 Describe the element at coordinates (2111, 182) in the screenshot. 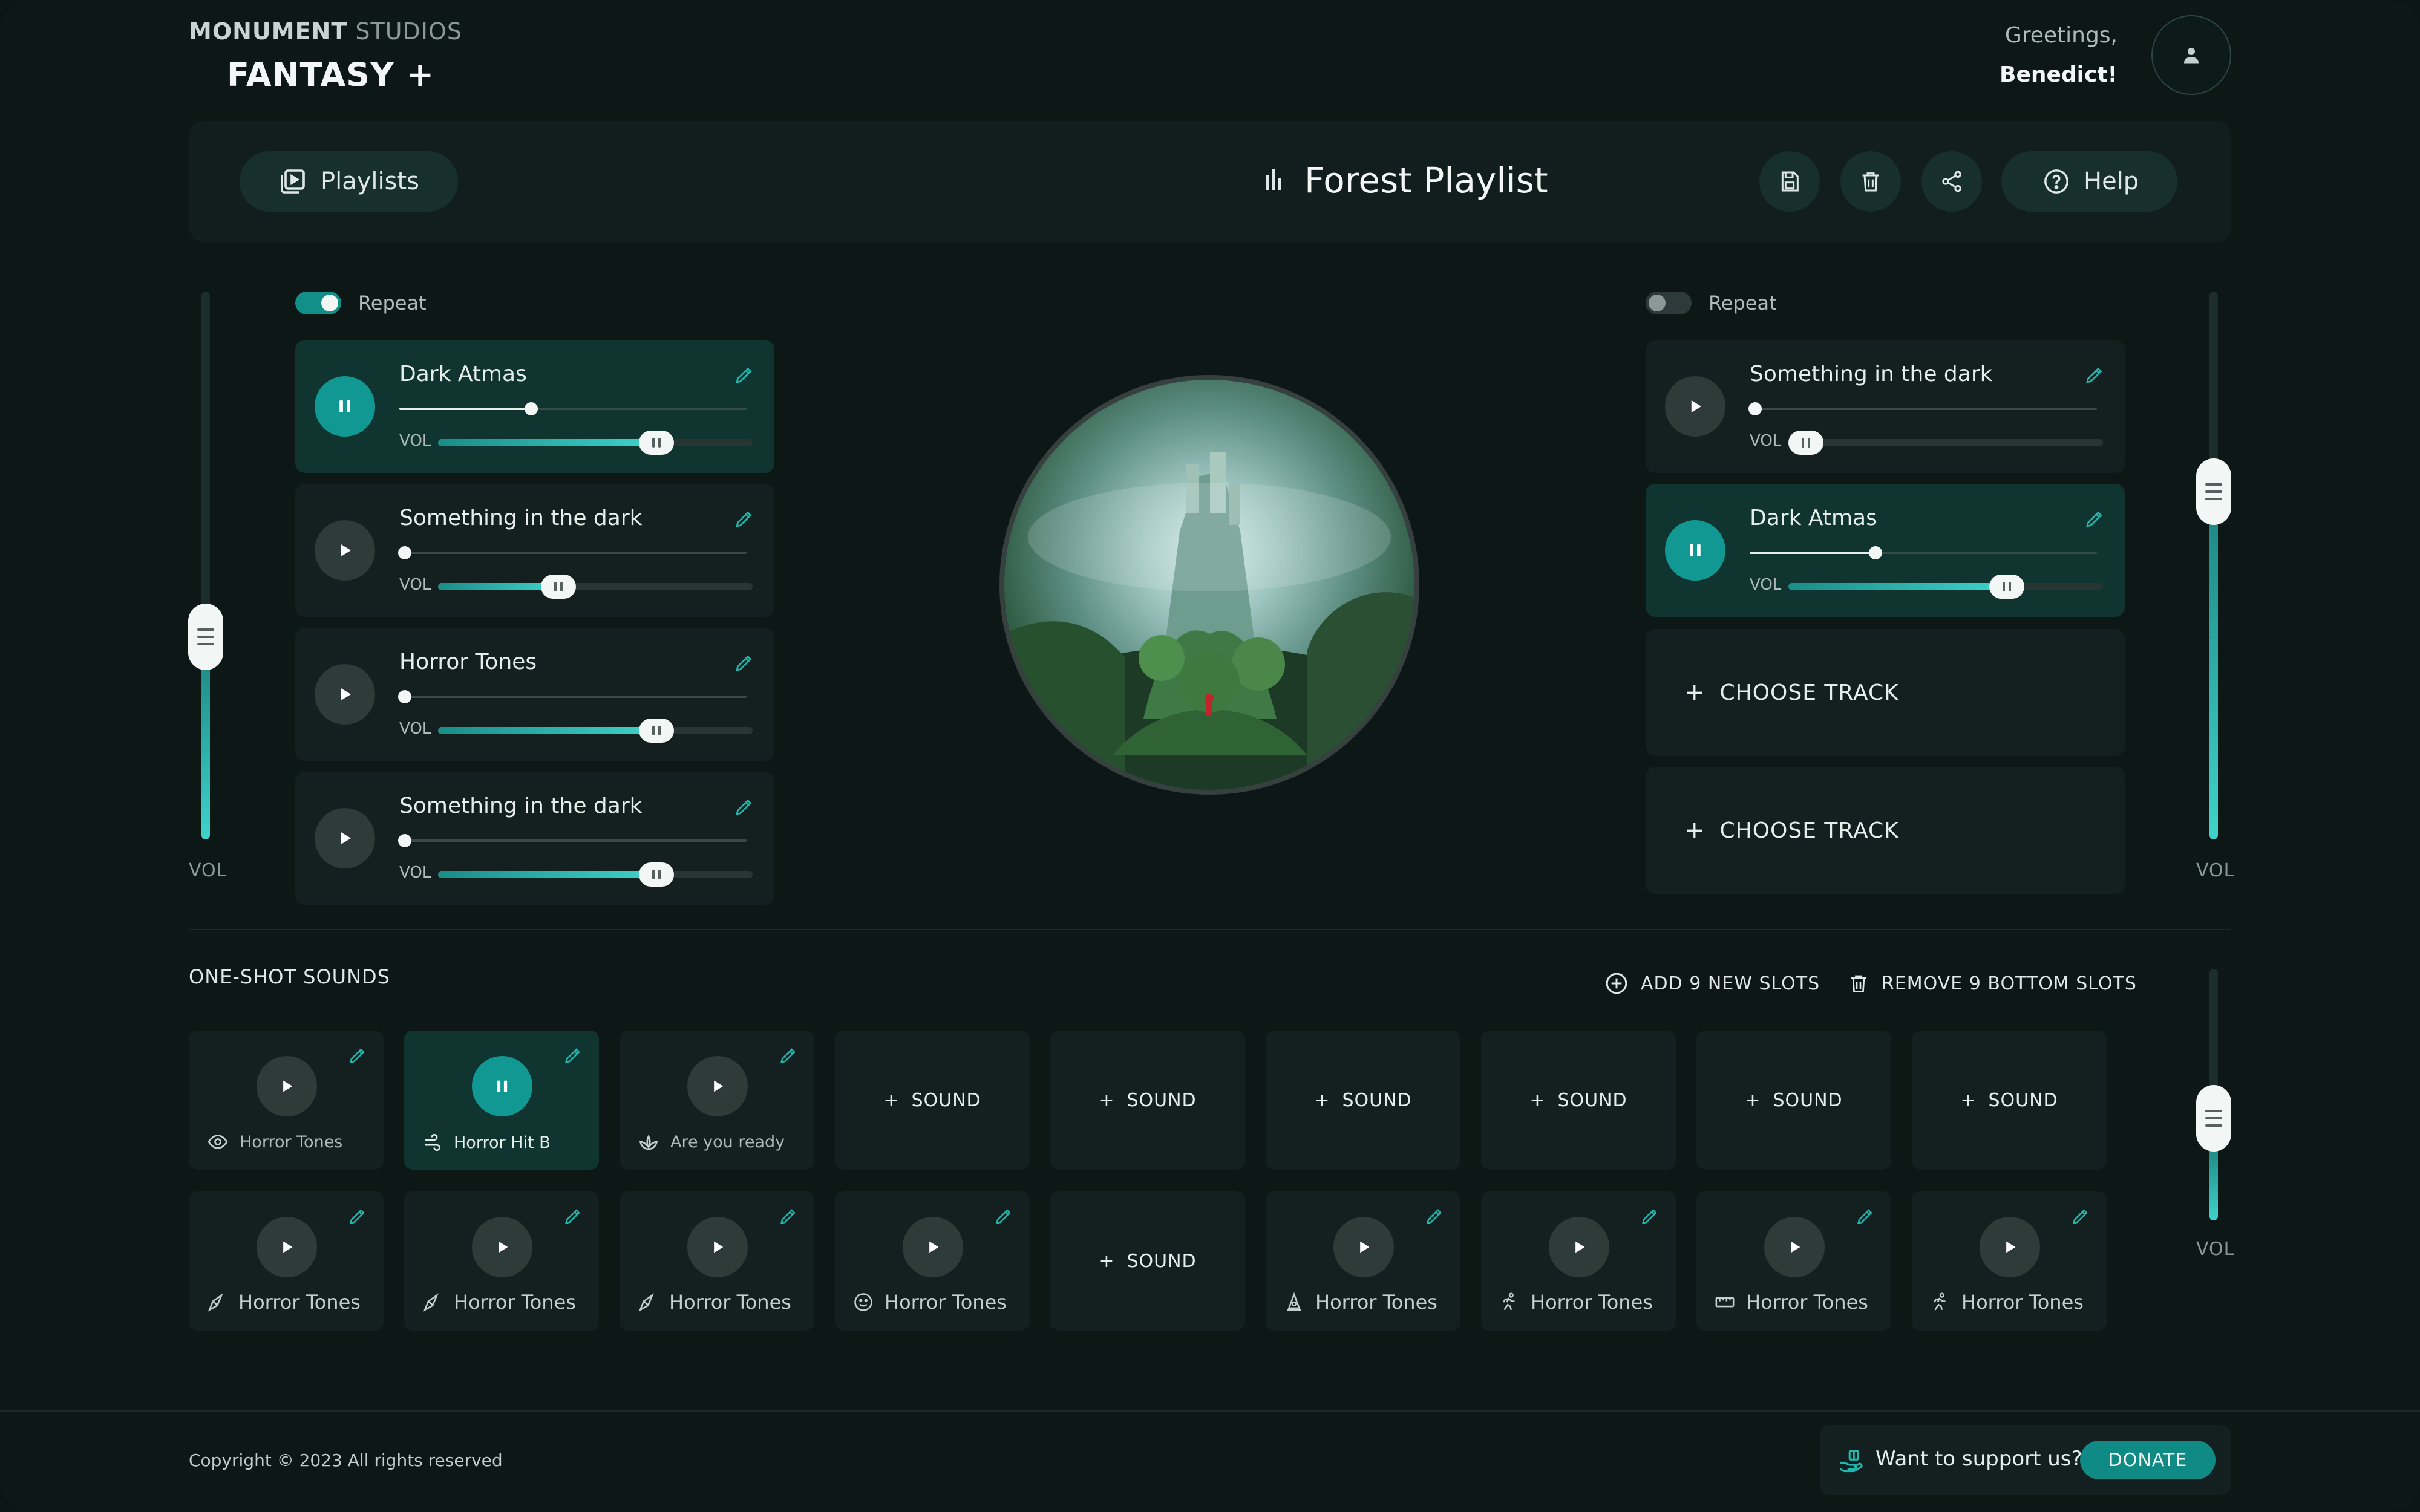

I see `help-label: Help` at that location.